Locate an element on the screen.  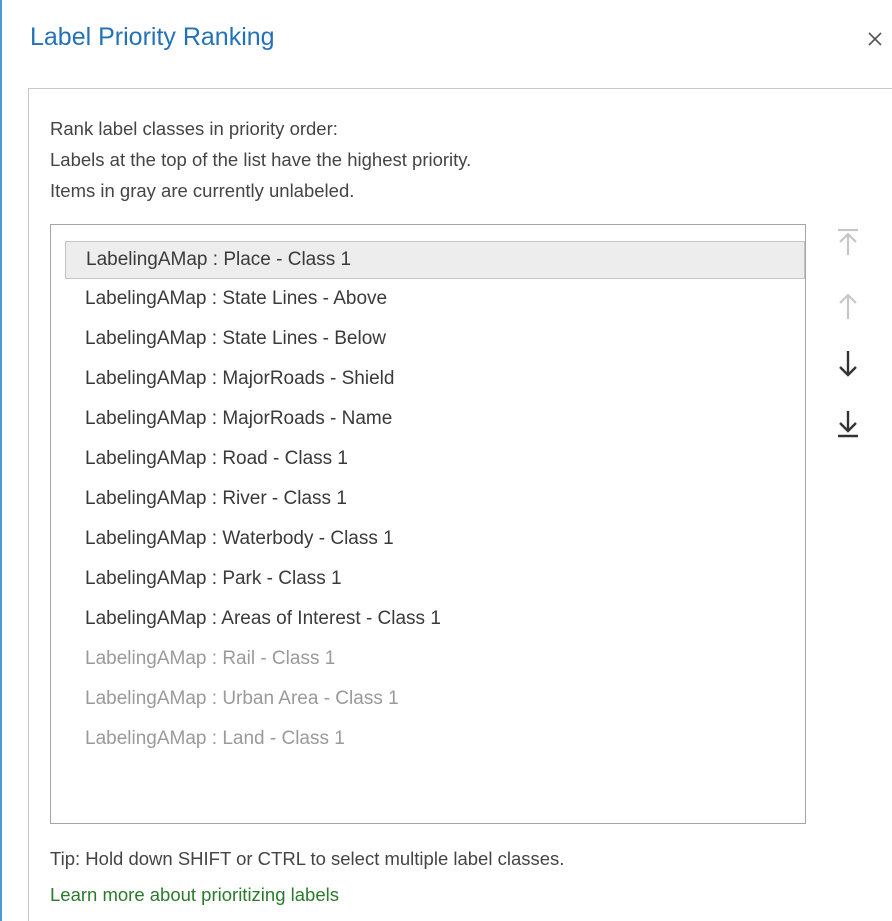
arrow-up-icon is located at coordinates (848, 306).